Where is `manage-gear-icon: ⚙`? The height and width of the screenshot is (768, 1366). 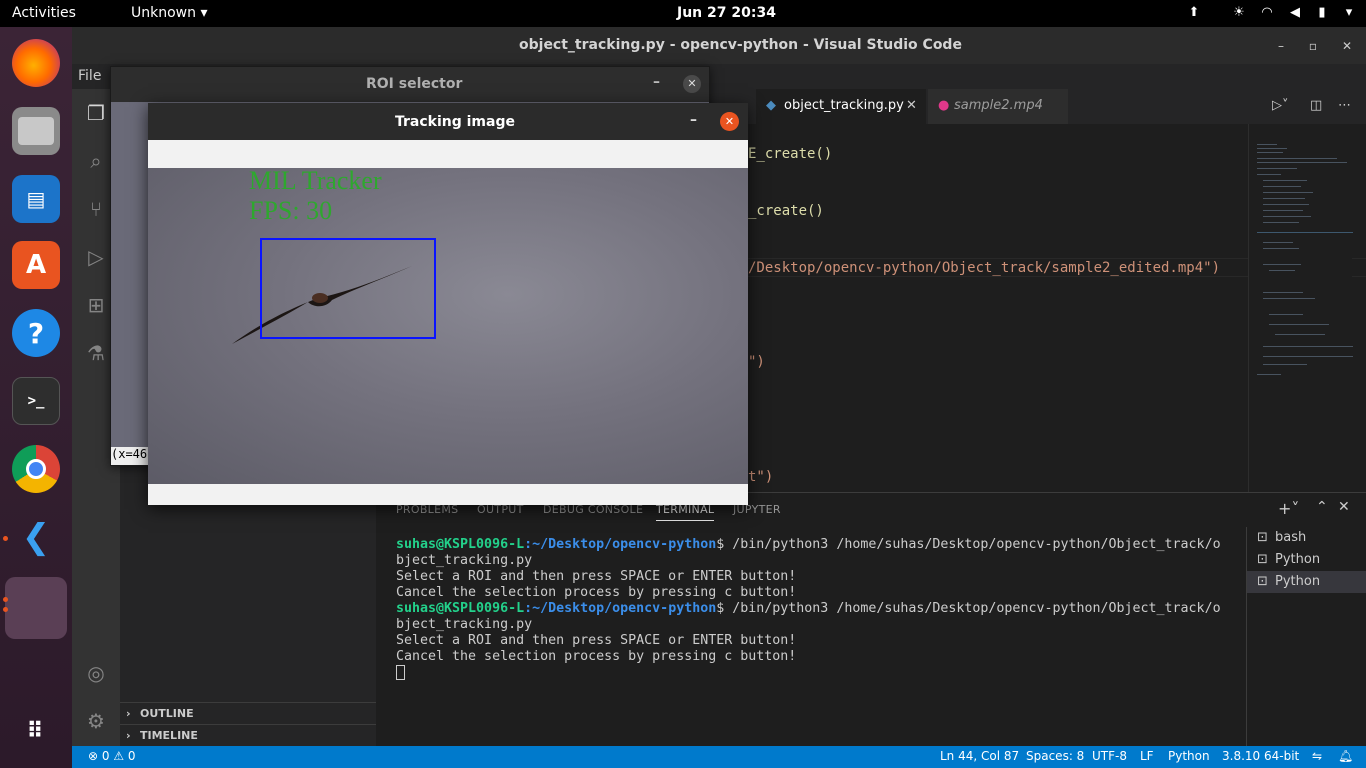
manage-gear-icon: ⚙ is located at coordinates (96, 721).